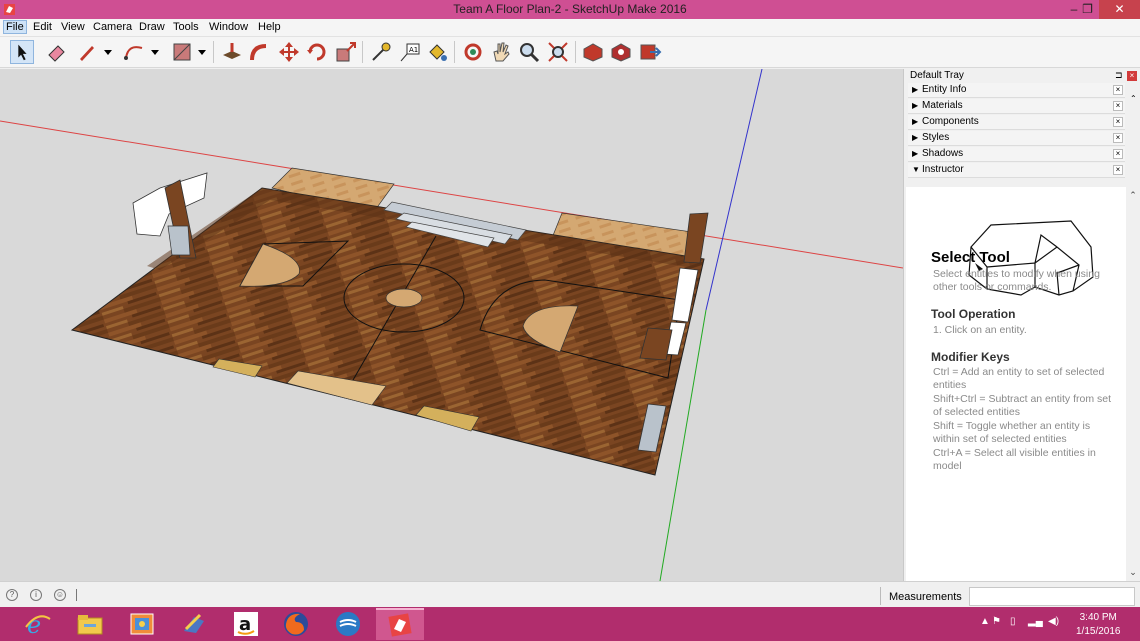 The height and width of the screenshot is (641, 1140). I want to click on arc-dropdown-icon, so click(155, 52).